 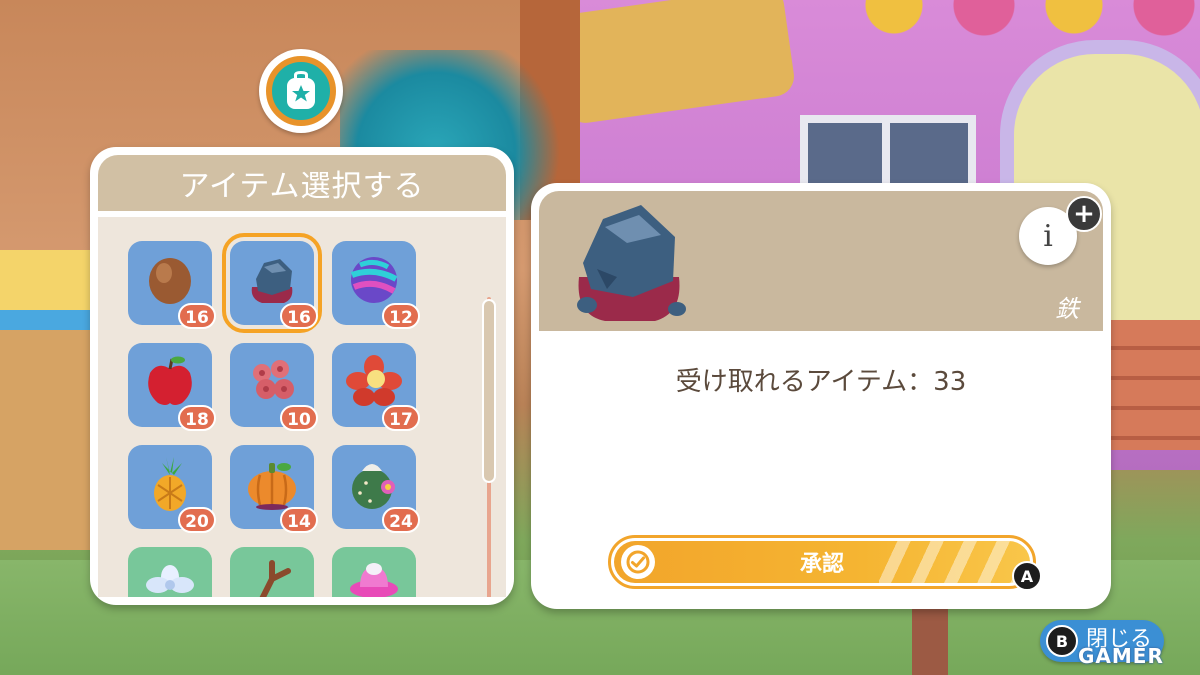 I want to click on item-slot-coconut: 16, so click(x=172, y=285).